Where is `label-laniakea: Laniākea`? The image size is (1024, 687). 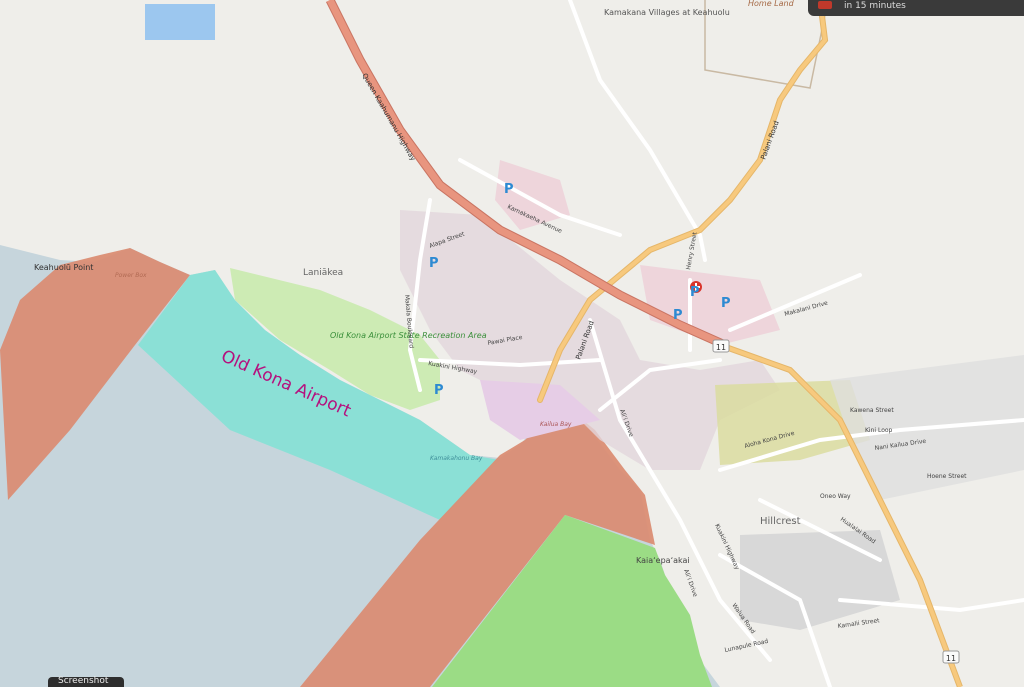 label-laniakea: Laniākea is located at coordinates (323, 273).